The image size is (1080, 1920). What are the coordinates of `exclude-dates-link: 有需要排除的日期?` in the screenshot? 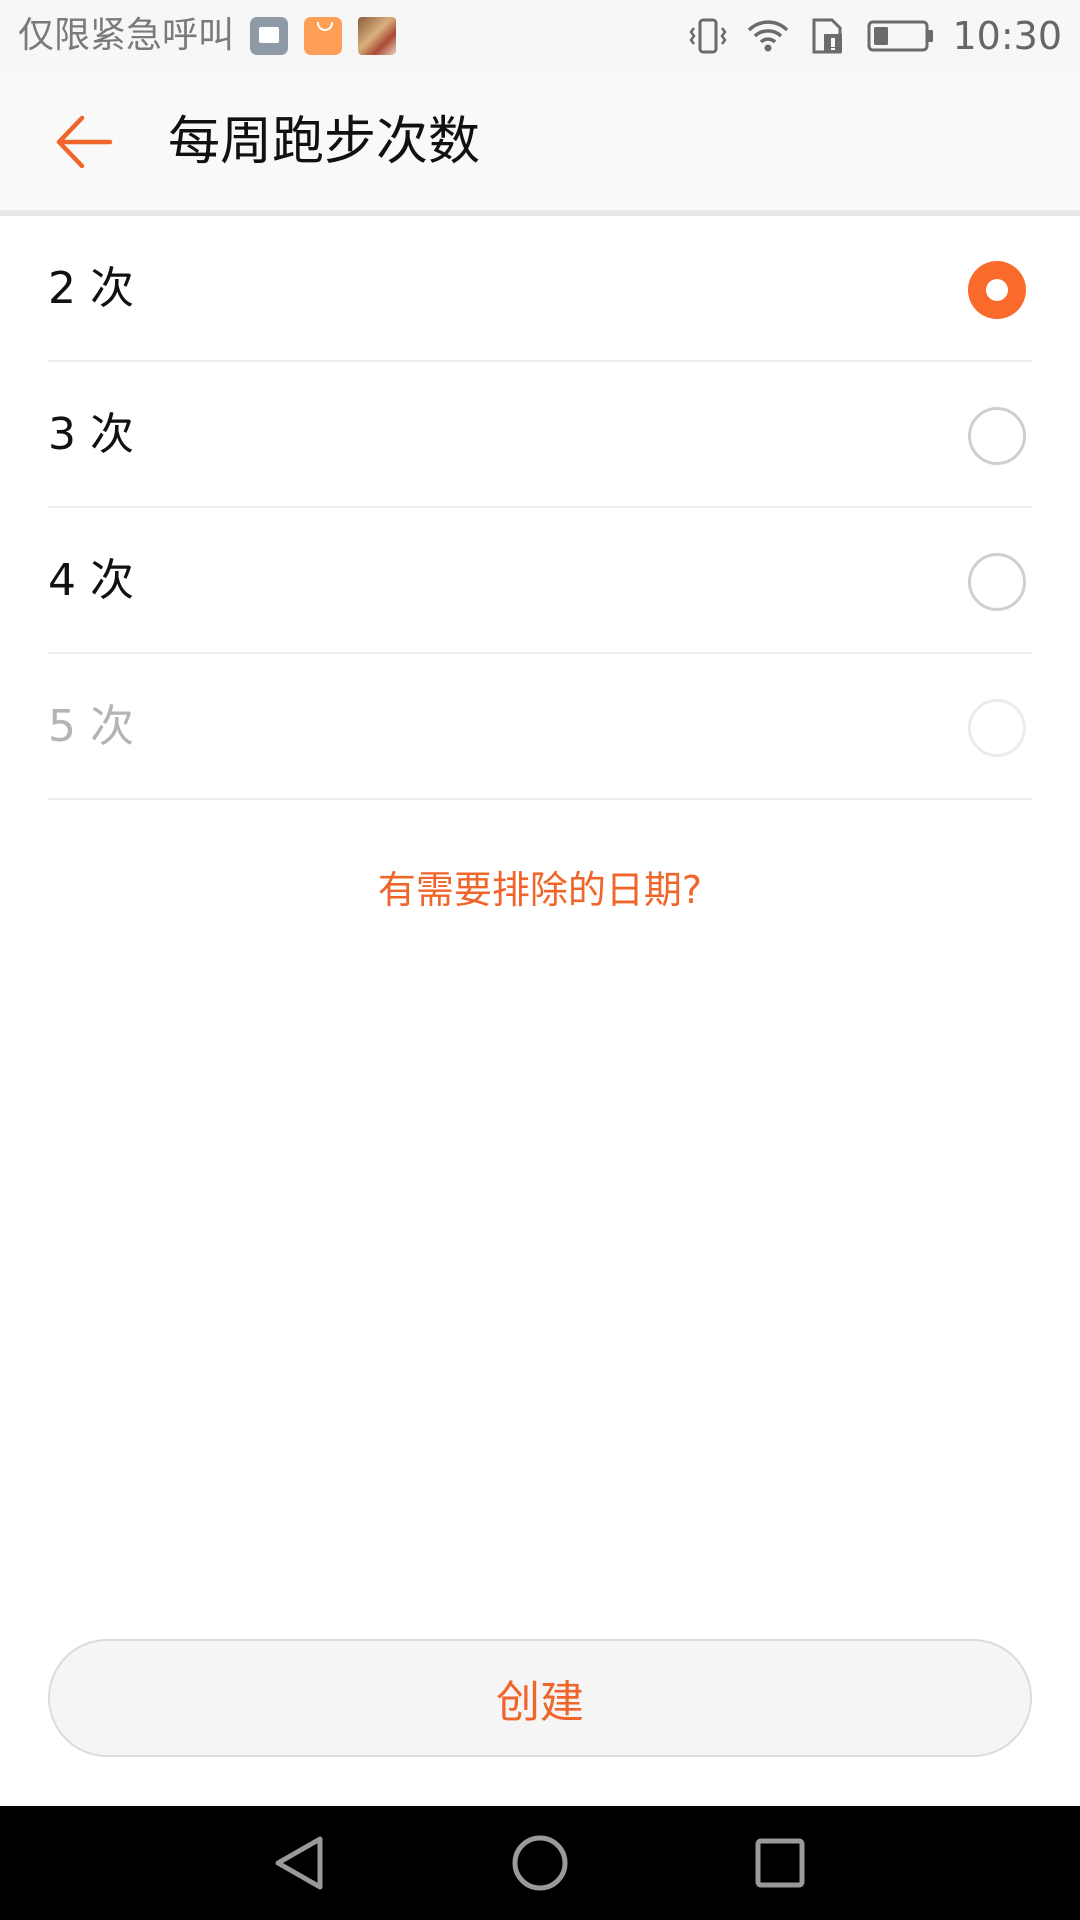 It's located at (540, 890).